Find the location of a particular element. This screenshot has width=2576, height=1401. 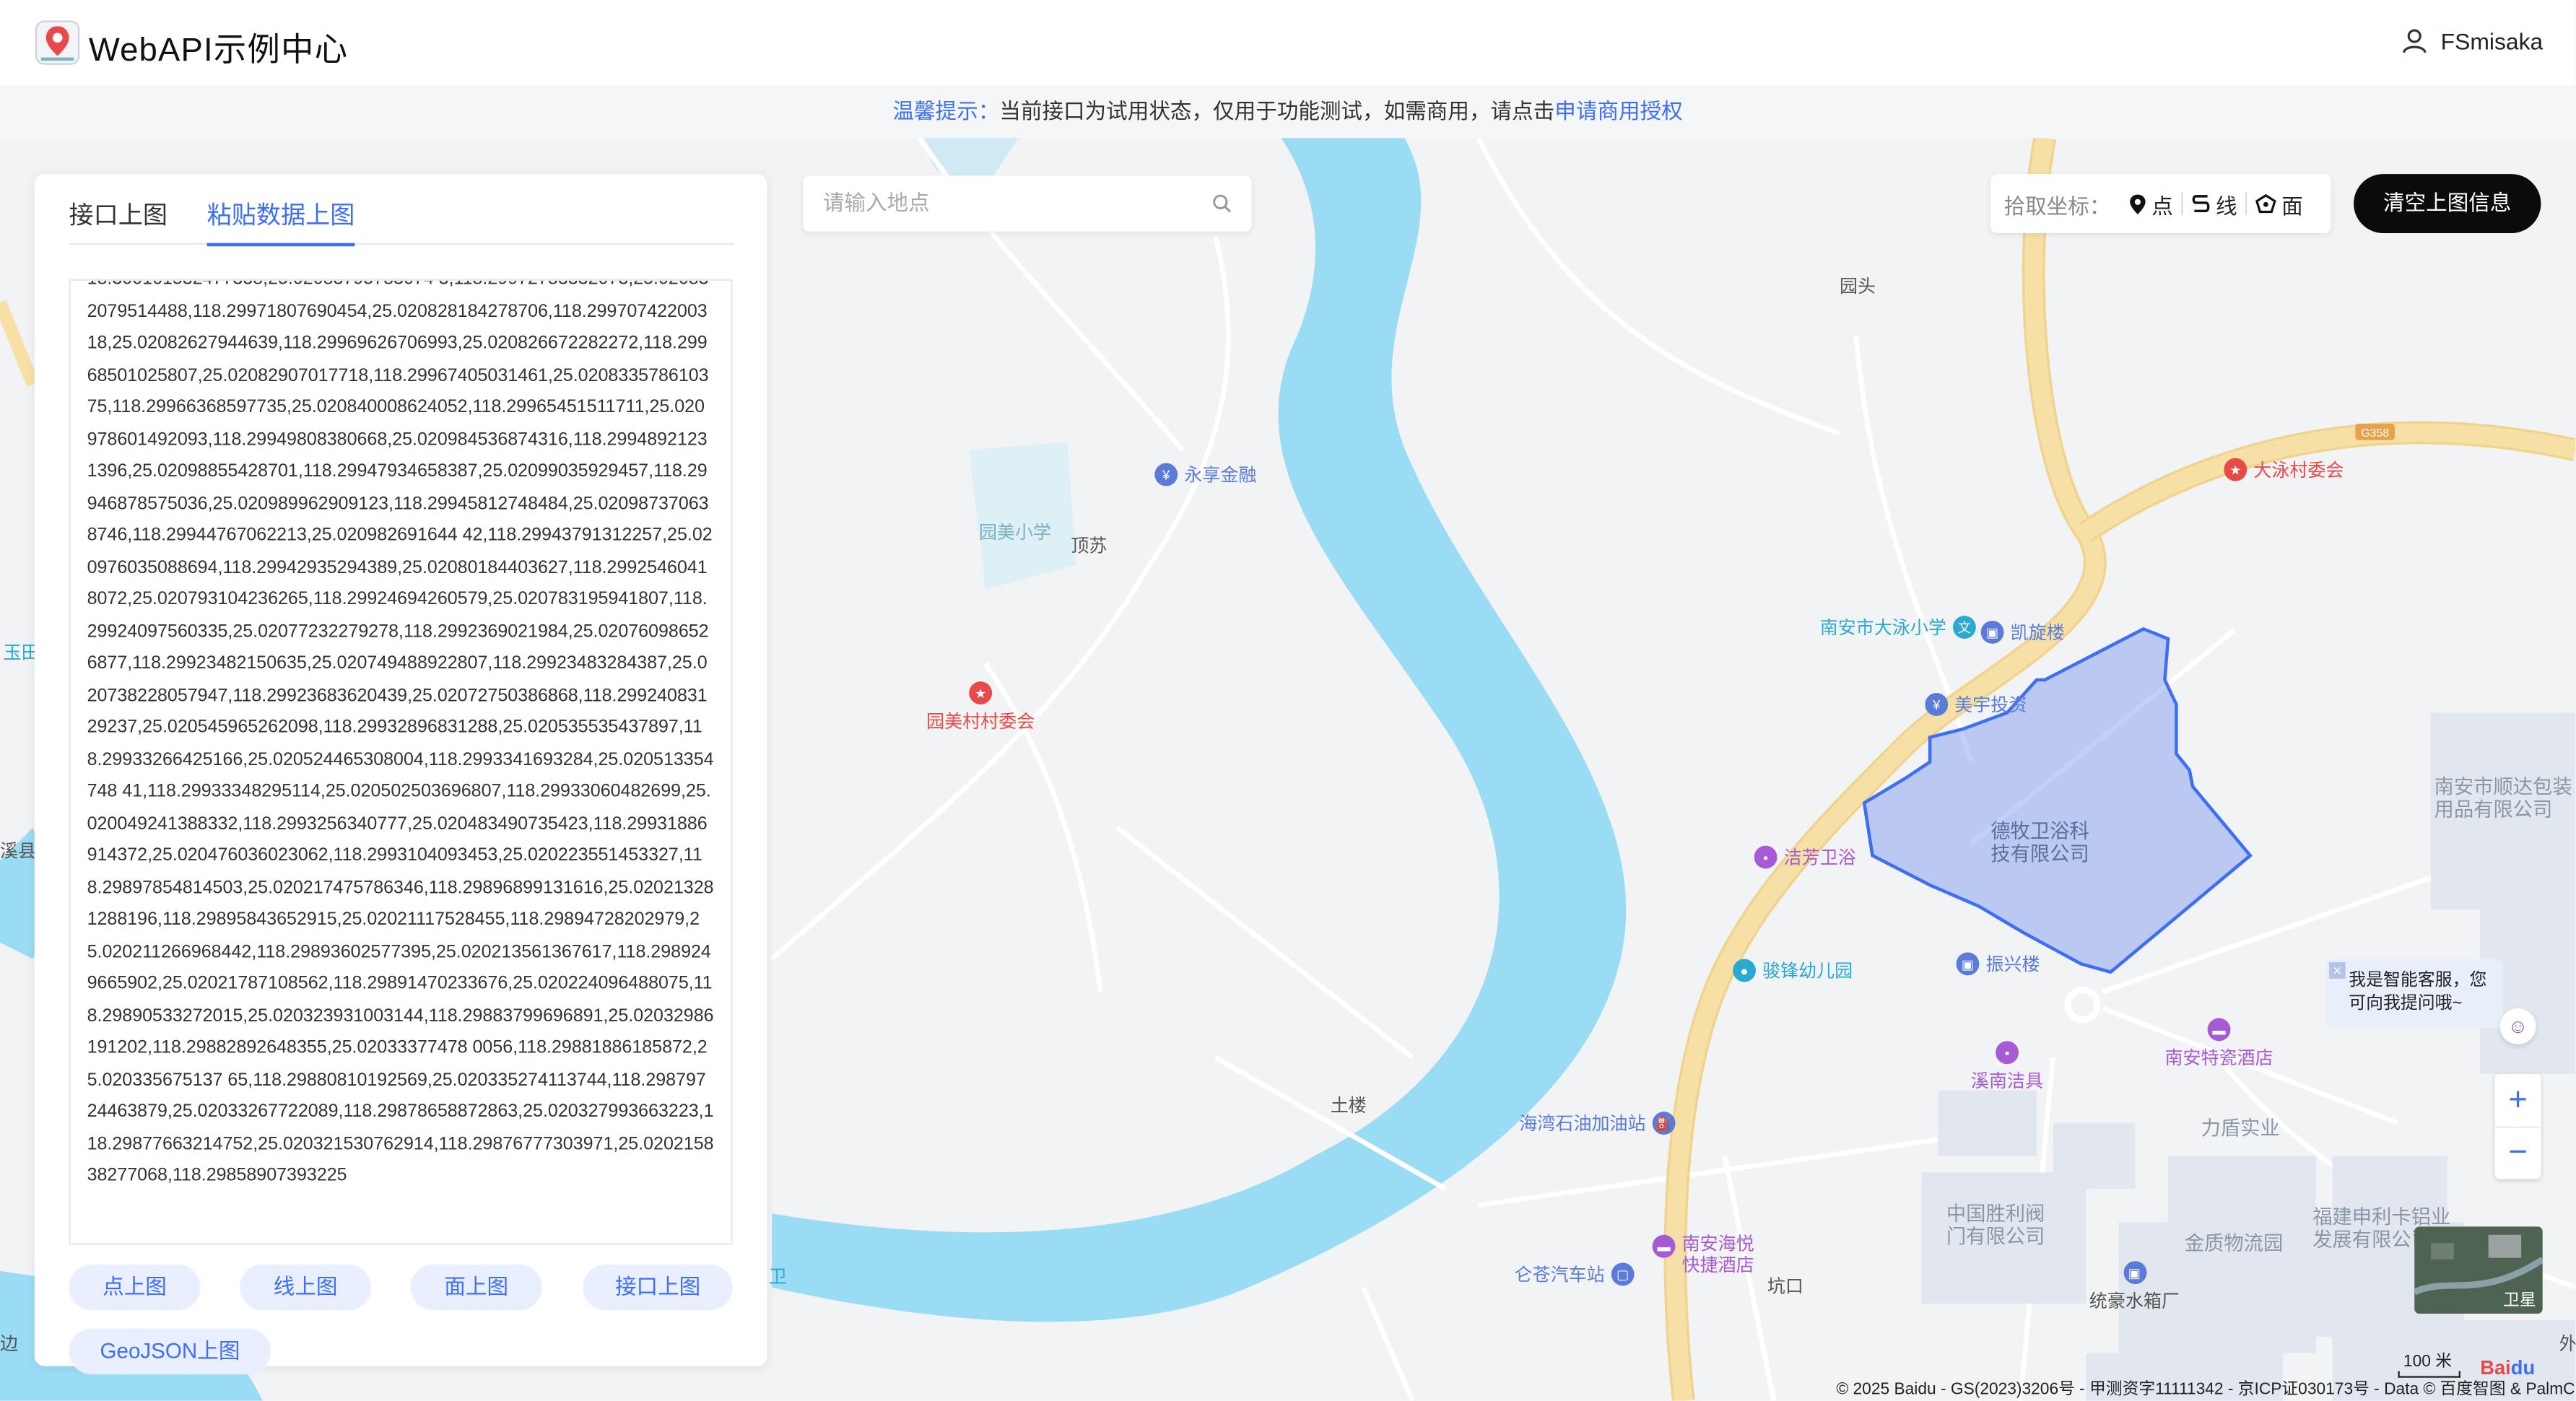

factory-icon: ▣ is located at coordinates (2134, 1273).